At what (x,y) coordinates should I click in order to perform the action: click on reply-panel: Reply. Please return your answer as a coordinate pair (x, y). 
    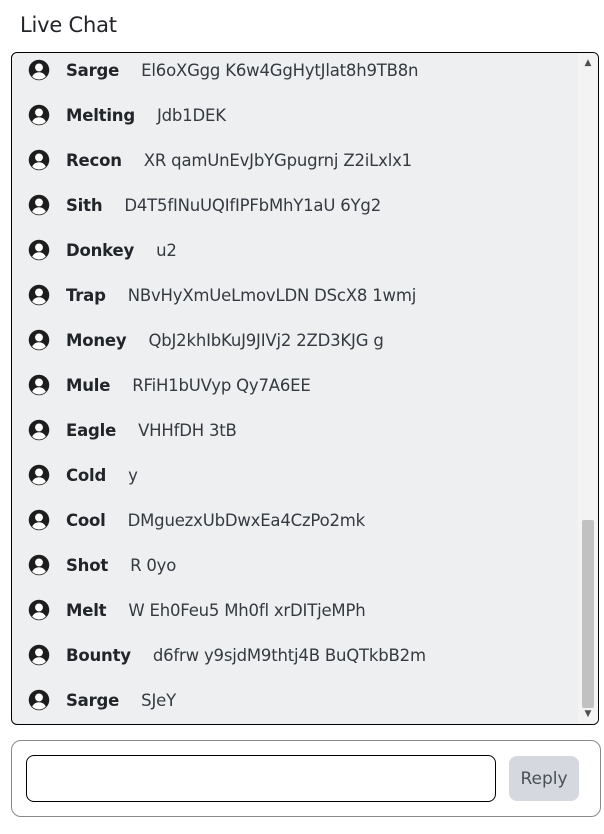
    Looking at the image, I should click on (306, 778).